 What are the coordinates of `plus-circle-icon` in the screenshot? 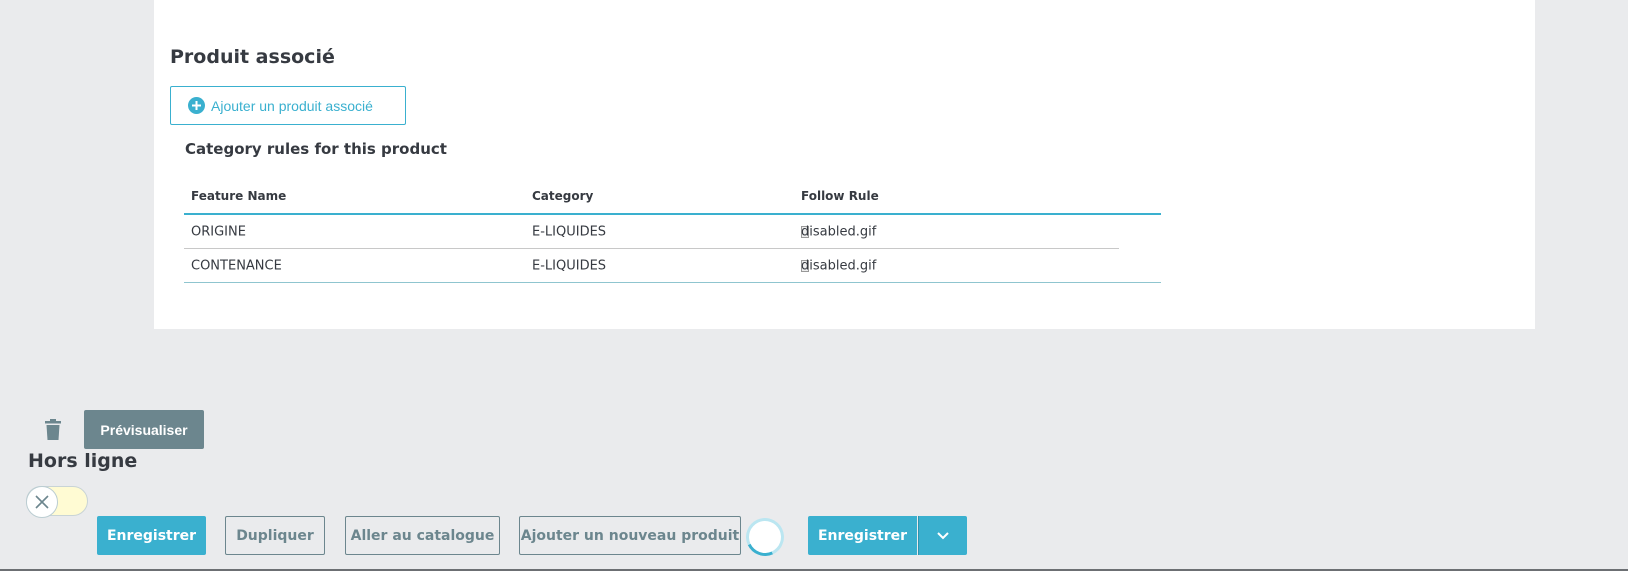 It's located at (196, 105).